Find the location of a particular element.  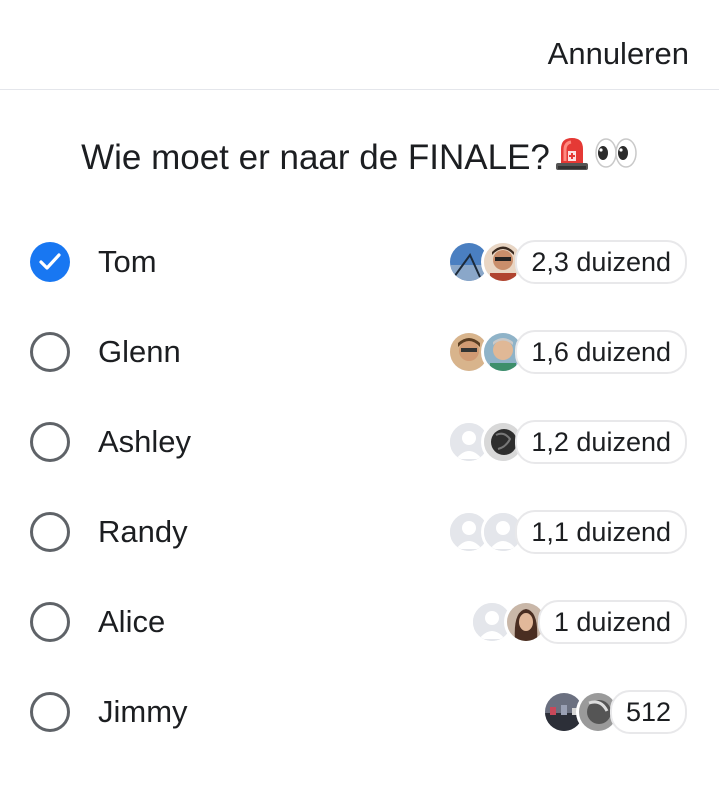

poll-question: Wie moet er naar de FINALE? is located at coordinates (359, 159).